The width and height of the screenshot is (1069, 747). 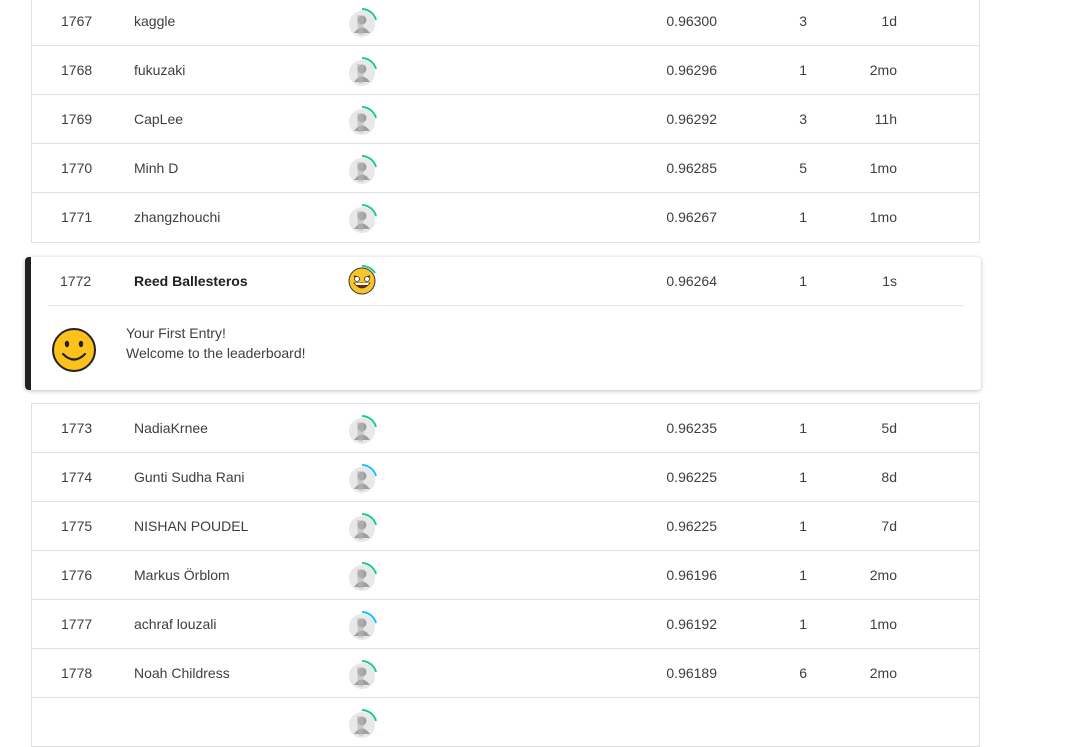 I want to click on table-row, so click(x=505, y=722).